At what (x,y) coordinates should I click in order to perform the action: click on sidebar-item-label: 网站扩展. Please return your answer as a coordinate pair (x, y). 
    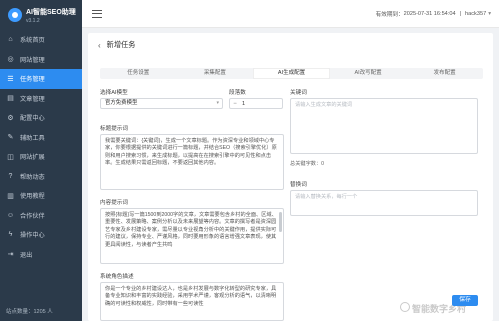
    Looking at the image, I should click on (32, 158).